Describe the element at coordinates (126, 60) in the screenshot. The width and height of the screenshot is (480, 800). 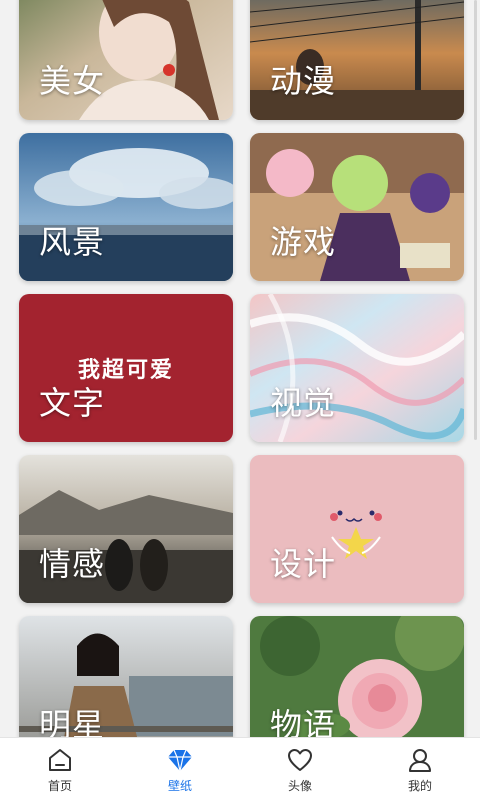
I see `category-card-beauty: 美女` at that location.